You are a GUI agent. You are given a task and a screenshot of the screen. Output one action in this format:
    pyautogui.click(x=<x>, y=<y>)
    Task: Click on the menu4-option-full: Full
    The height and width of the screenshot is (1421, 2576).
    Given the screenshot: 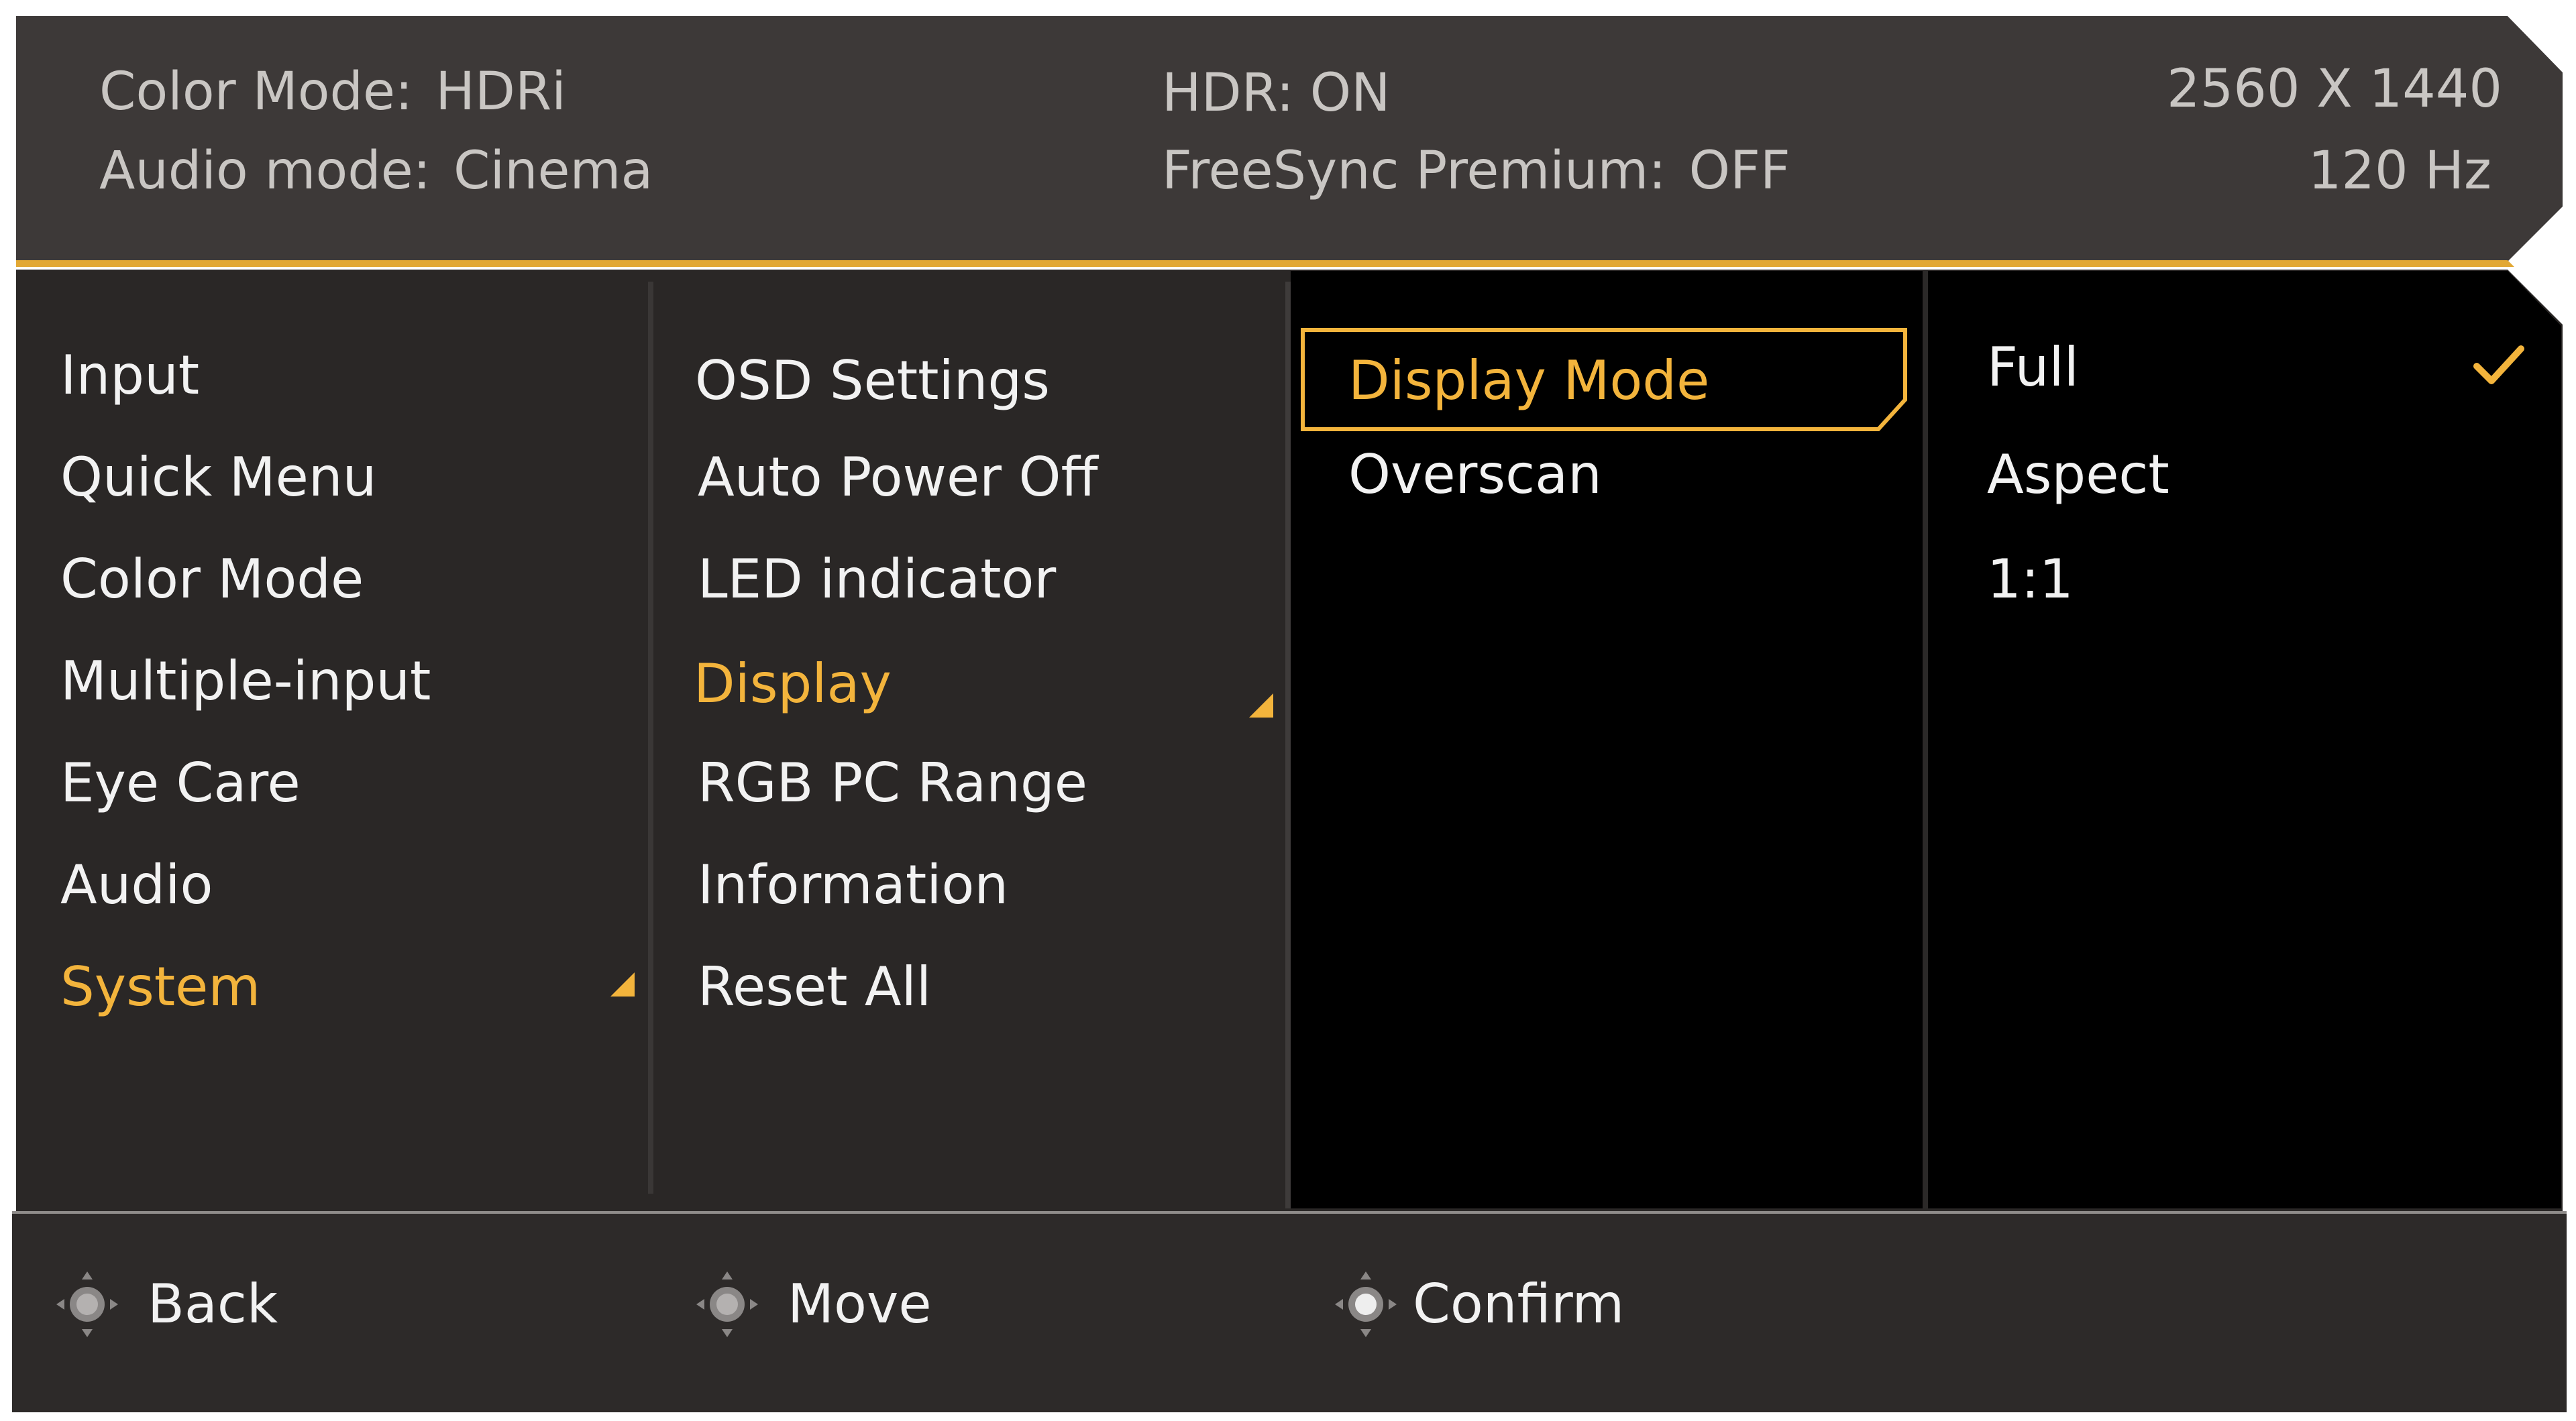 What is the action you would take?
    pyautogui.click(x=2033, y=368)
    